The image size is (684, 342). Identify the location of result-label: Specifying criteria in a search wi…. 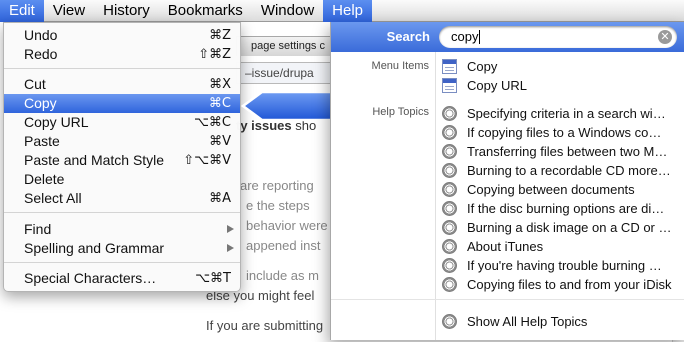
(566, 113).